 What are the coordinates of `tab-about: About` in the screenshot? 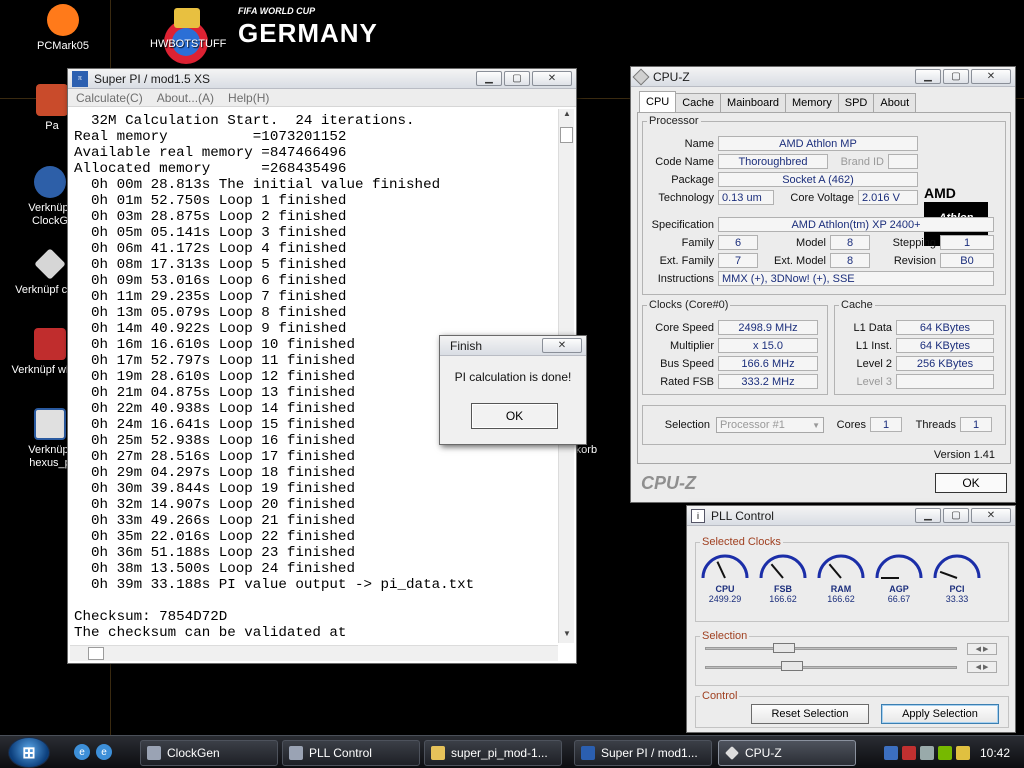 It's located at (895, 102).